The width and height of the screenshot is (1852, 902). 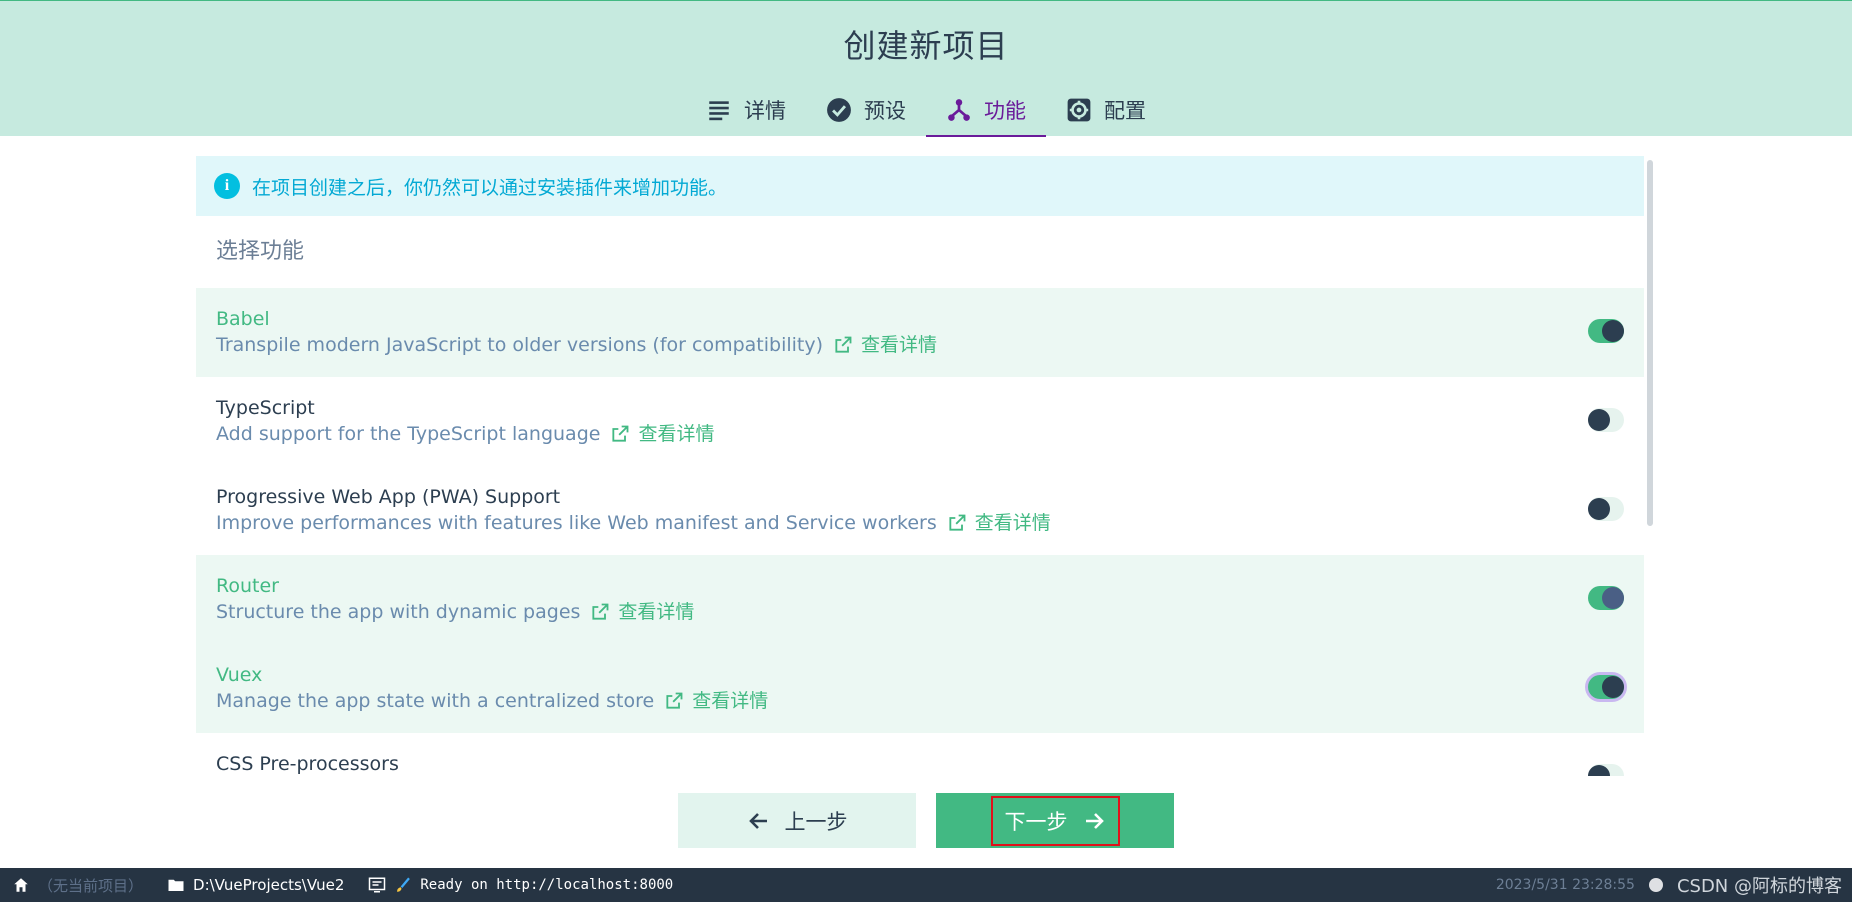 What do you see at coordinates (719, 111) in the screenshot?
I see `list-icon` at bounding box center [719, 111].